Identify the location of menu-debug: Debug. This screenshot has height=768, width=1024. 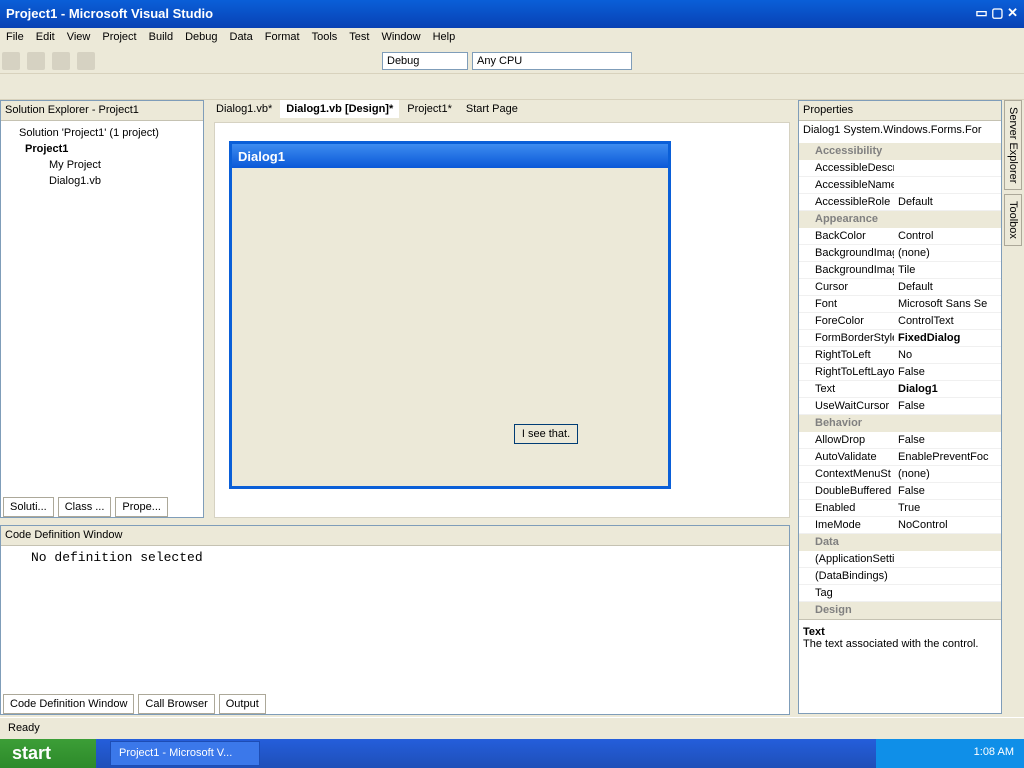
(201, 37).